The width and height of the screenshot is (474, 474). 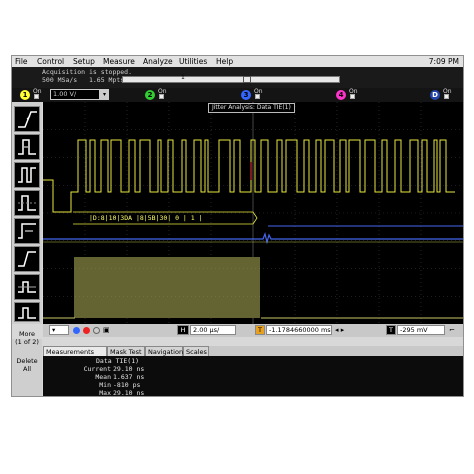 I want to click on menu-measure: Measure, so click(x=119, y=61).